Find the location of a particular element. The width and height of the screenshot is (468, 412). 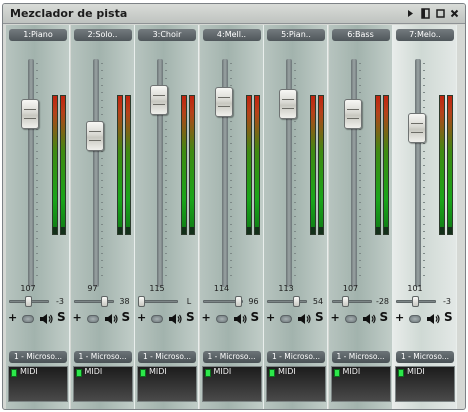

track-name-tab: 4:Mell.. is located at coordinates (231, 35).